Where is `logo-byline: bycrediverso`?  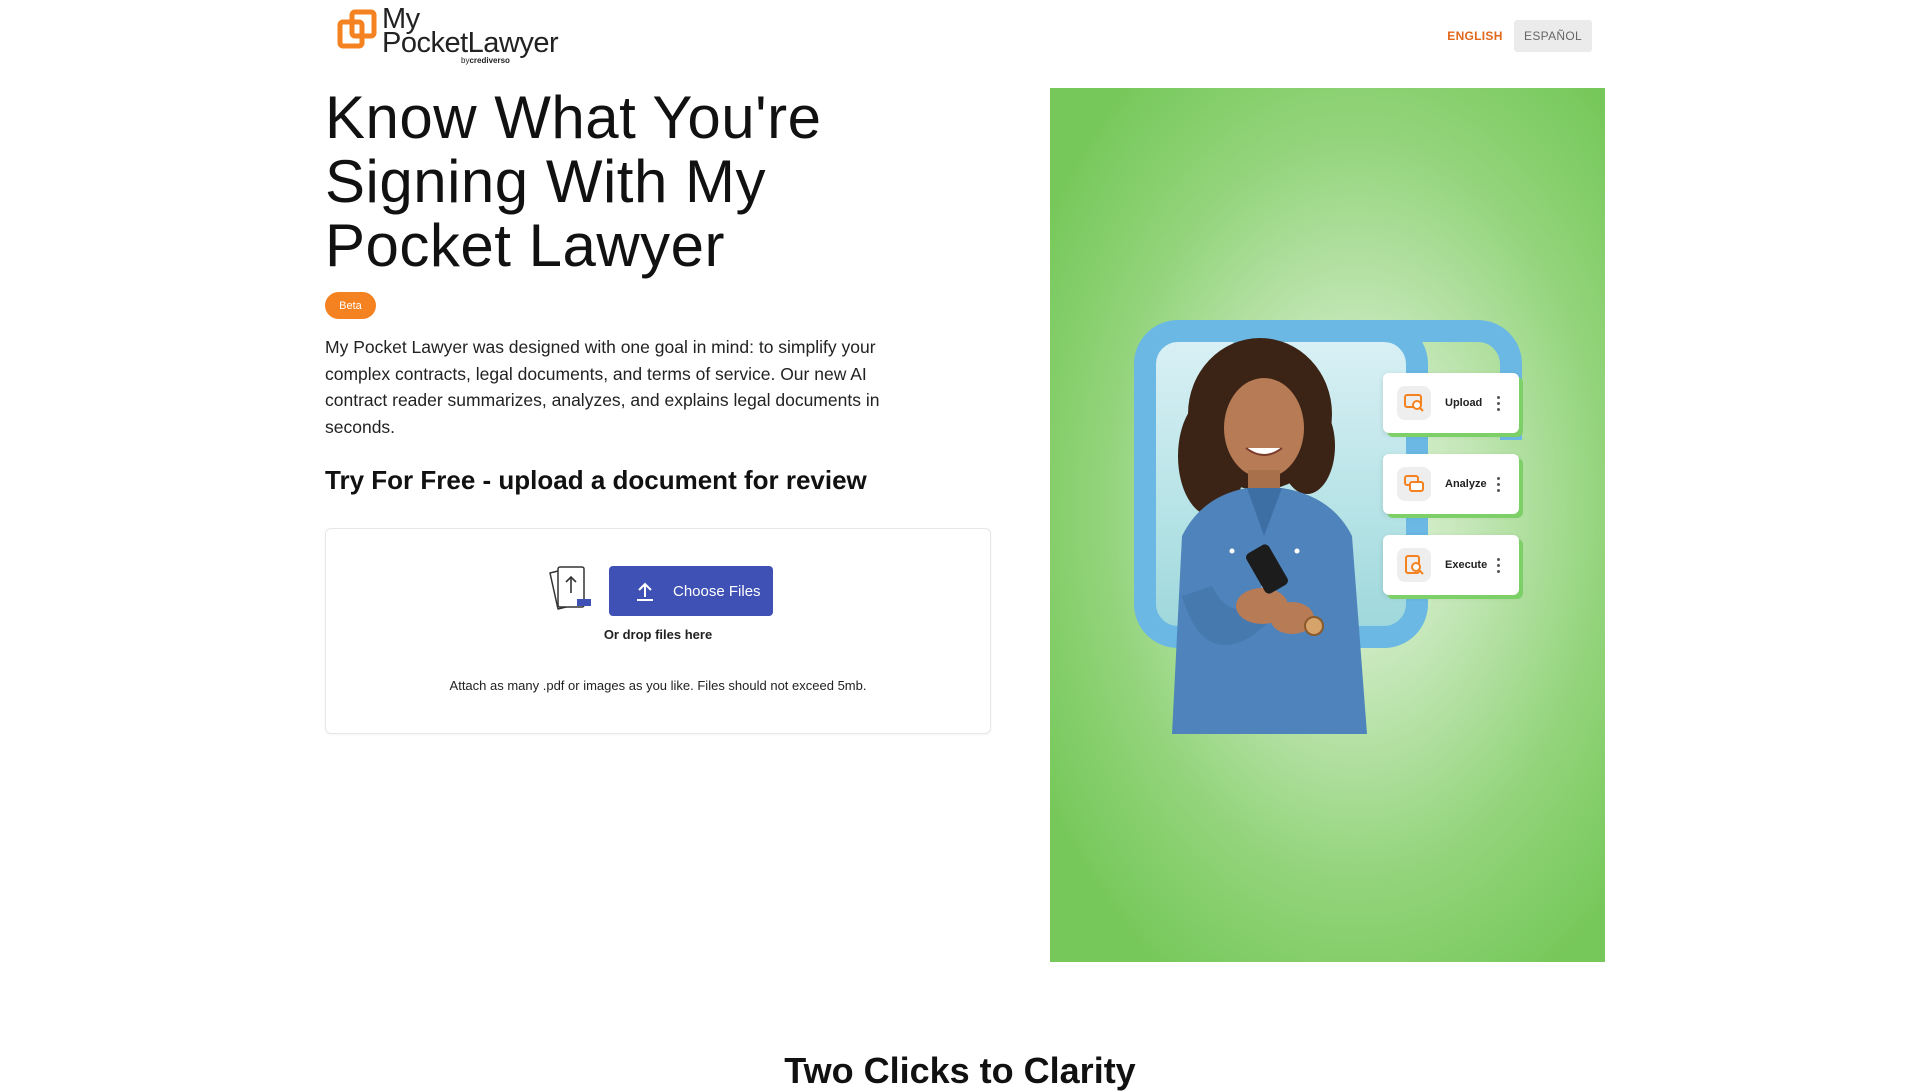 logo-byline: bycrediverso is located at coordinates (485, 61).